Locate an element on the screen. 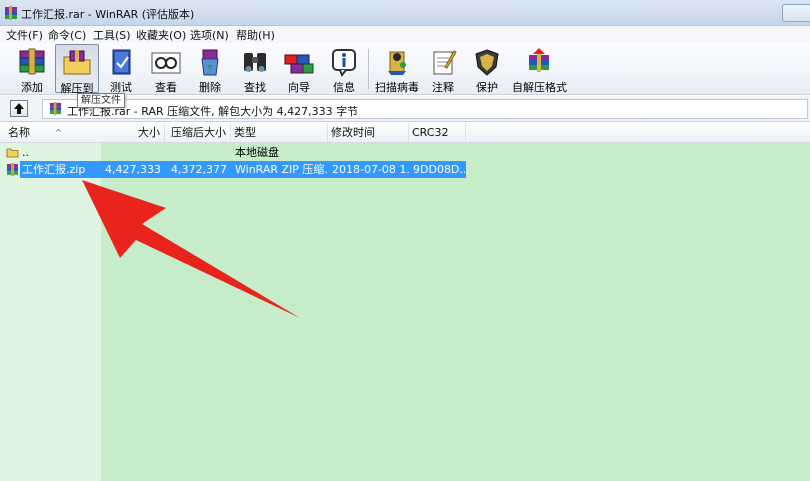  view-label: 查看 is located at coordinates (166, 87).